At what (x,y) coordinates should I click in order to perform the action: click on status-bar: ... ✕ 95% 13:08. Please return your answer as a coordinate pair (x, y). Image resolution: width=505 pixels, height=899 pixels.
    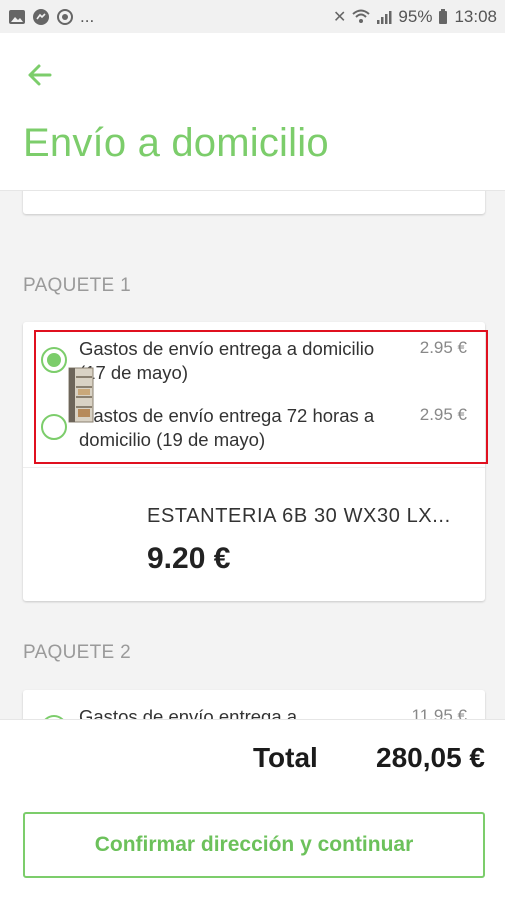
    Looking at the image, I should click on (252, 16).